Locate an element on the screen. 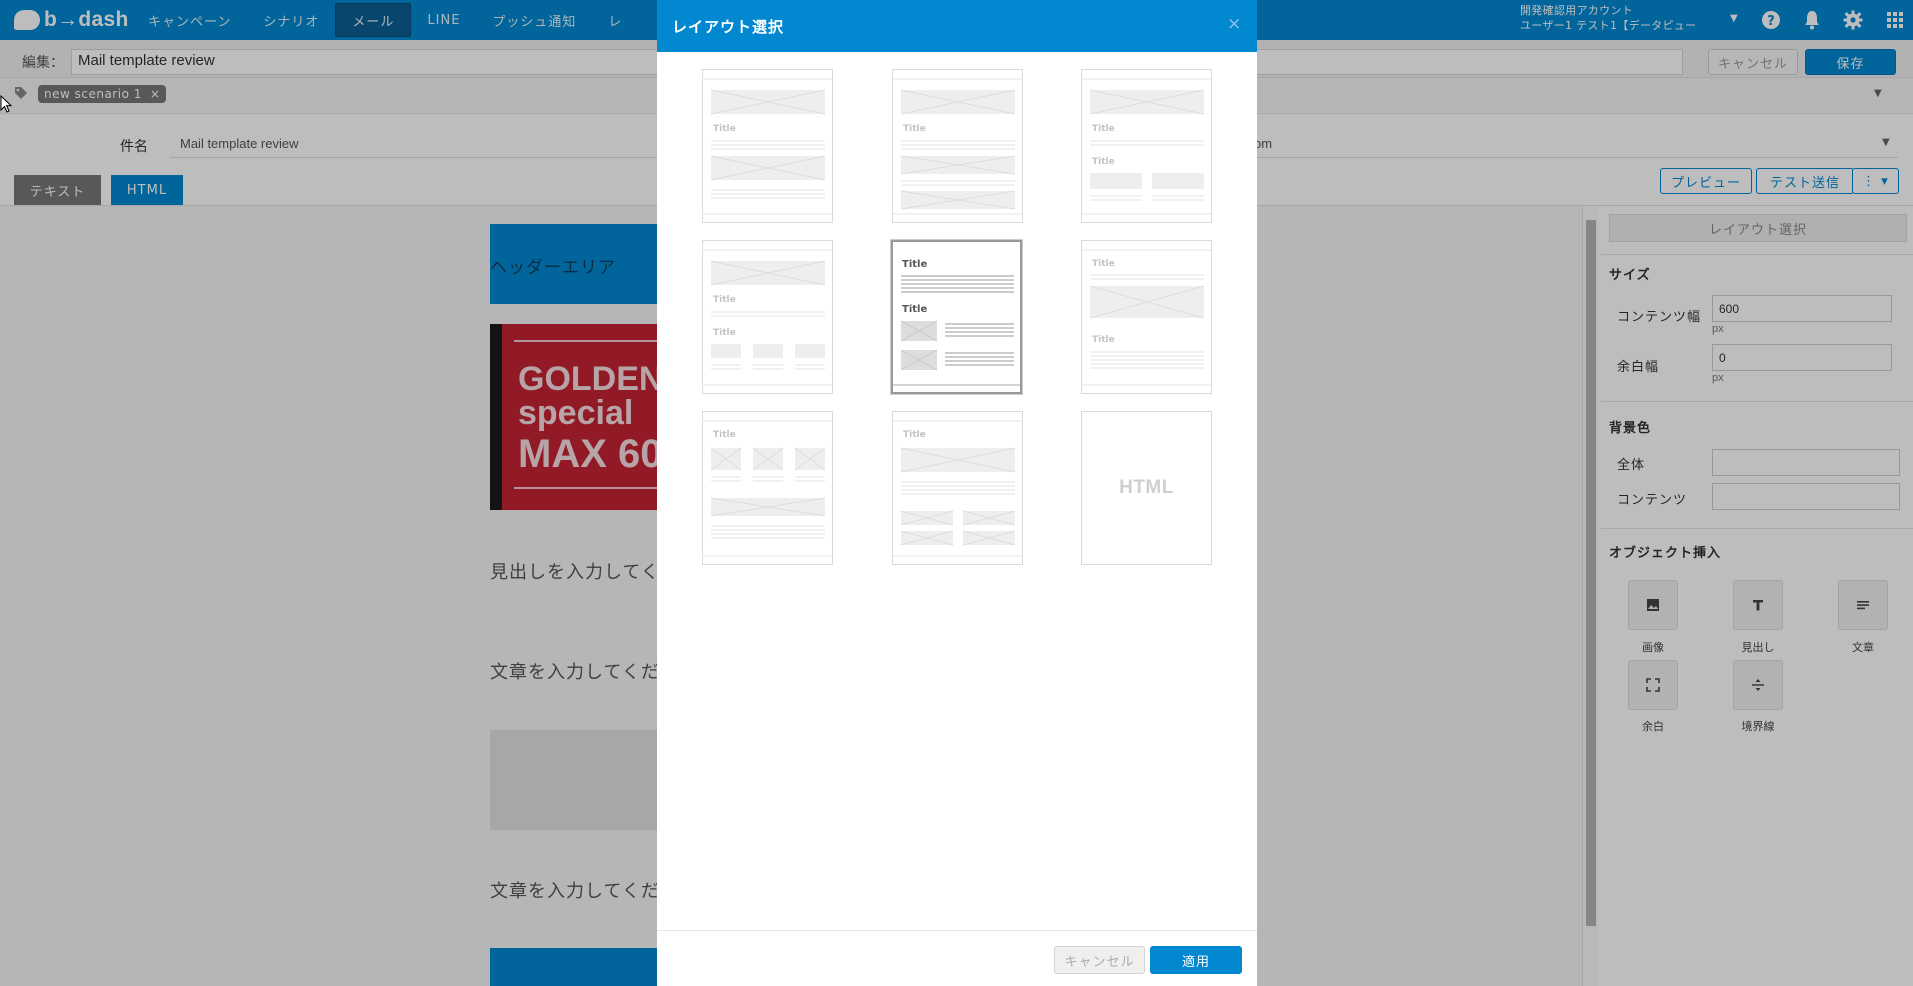  layout-template-3: Title Title is located at coordinates (1146, 146).